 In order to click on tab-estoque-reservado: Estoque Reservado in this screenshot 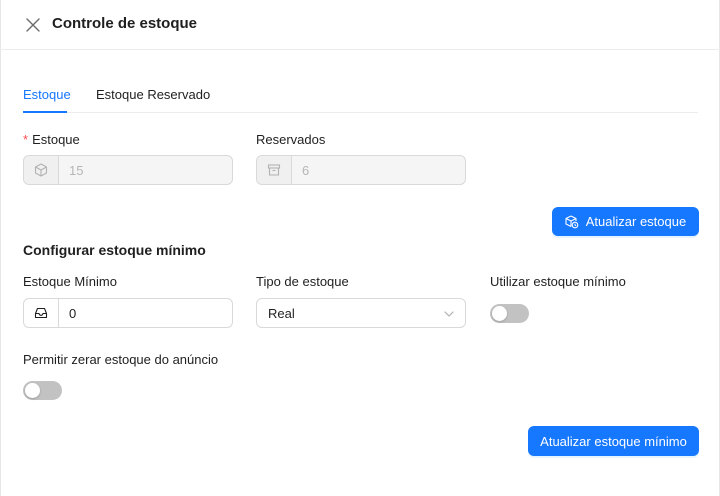, I will do `click(153, 94)`.